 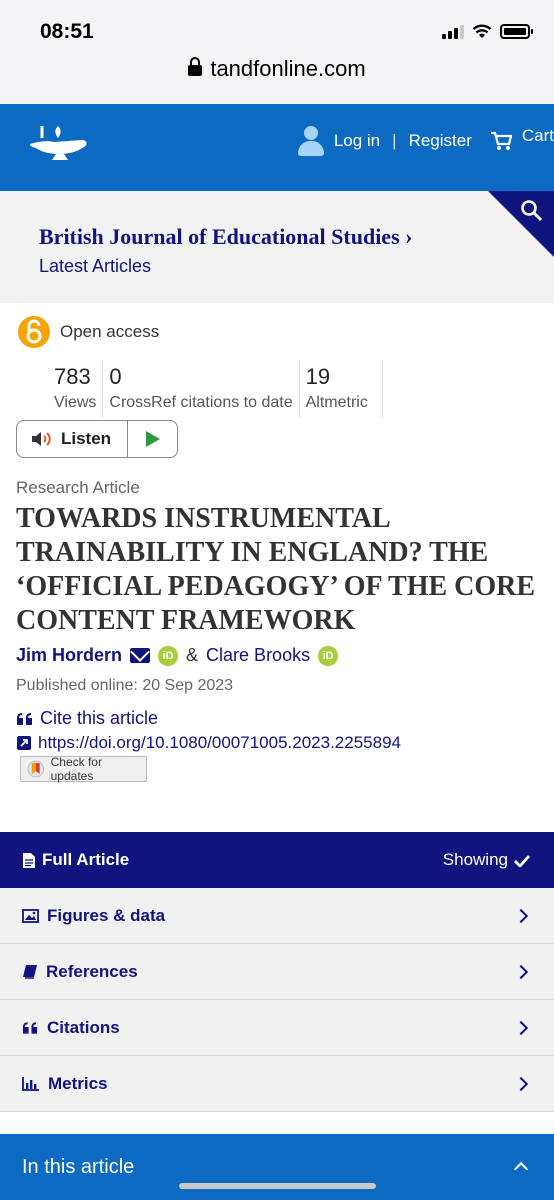 What do you see at coordinates (409, 236) in the screenshot?
I see `chevron-right-icon: ›` at bounding box center [409, 236].